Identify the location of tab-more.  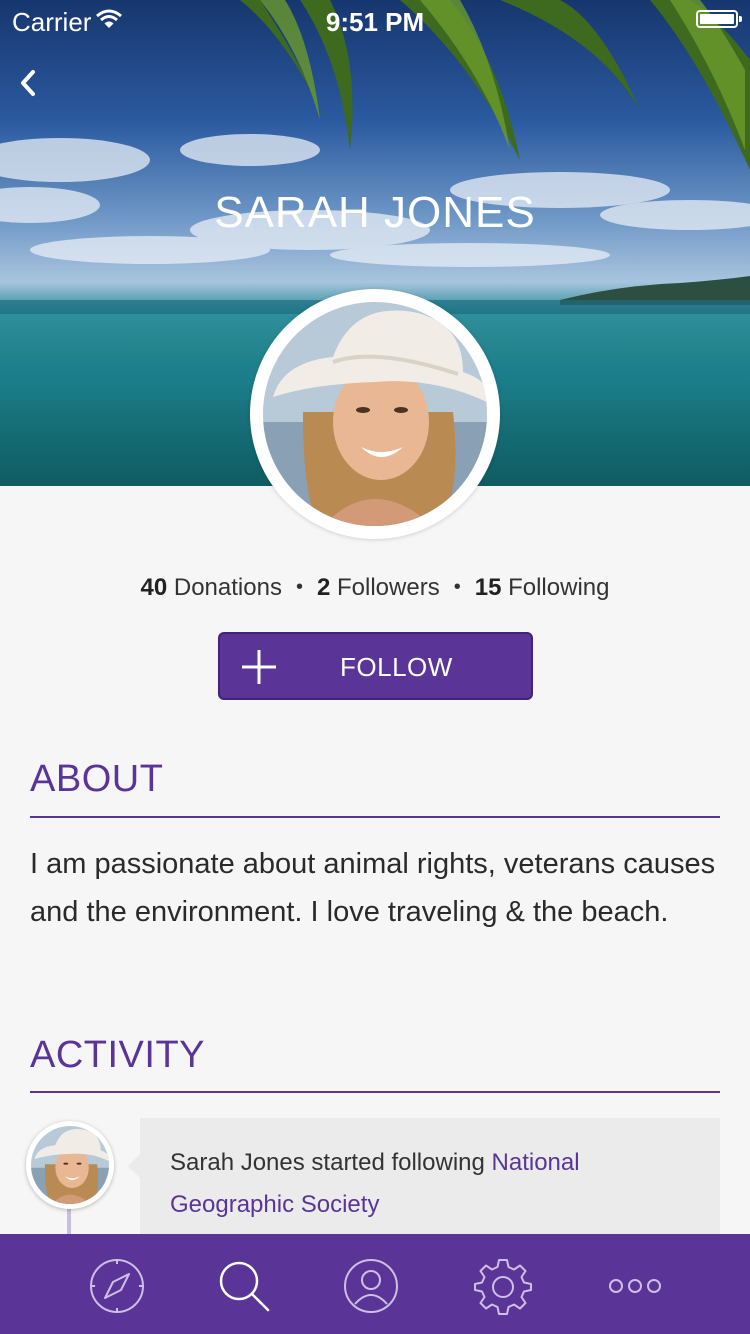
(635, 1286).